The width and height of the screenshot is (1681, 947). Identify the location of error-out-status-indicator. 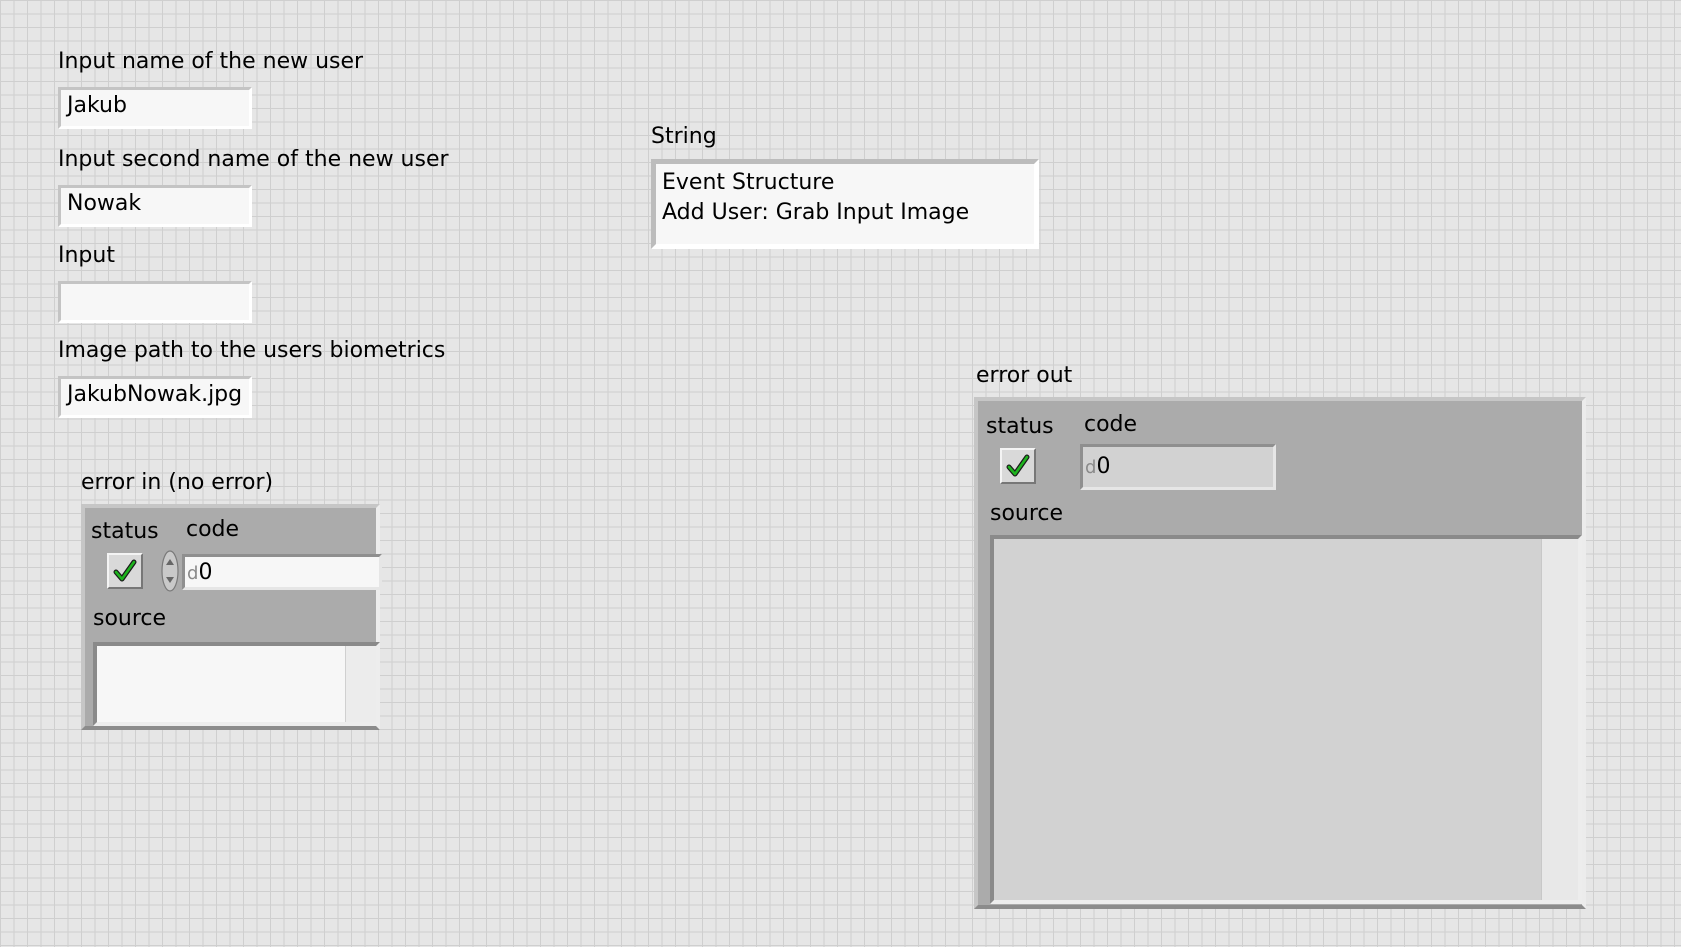
(1018, 466).